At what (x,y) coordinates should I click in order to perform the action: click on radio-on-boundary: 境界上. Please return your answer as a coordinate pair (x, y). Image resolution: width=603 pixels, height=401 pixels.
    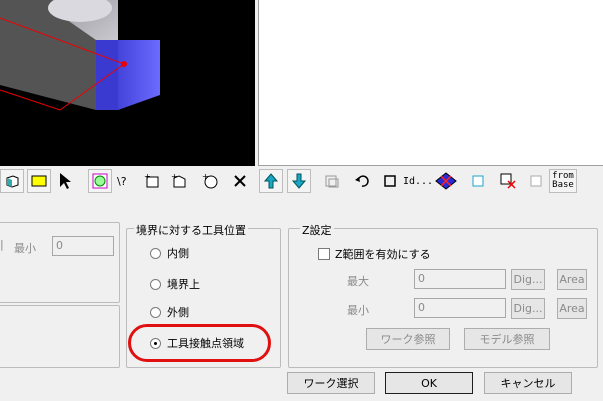
    Looking at the image, I should click on (175, 284).